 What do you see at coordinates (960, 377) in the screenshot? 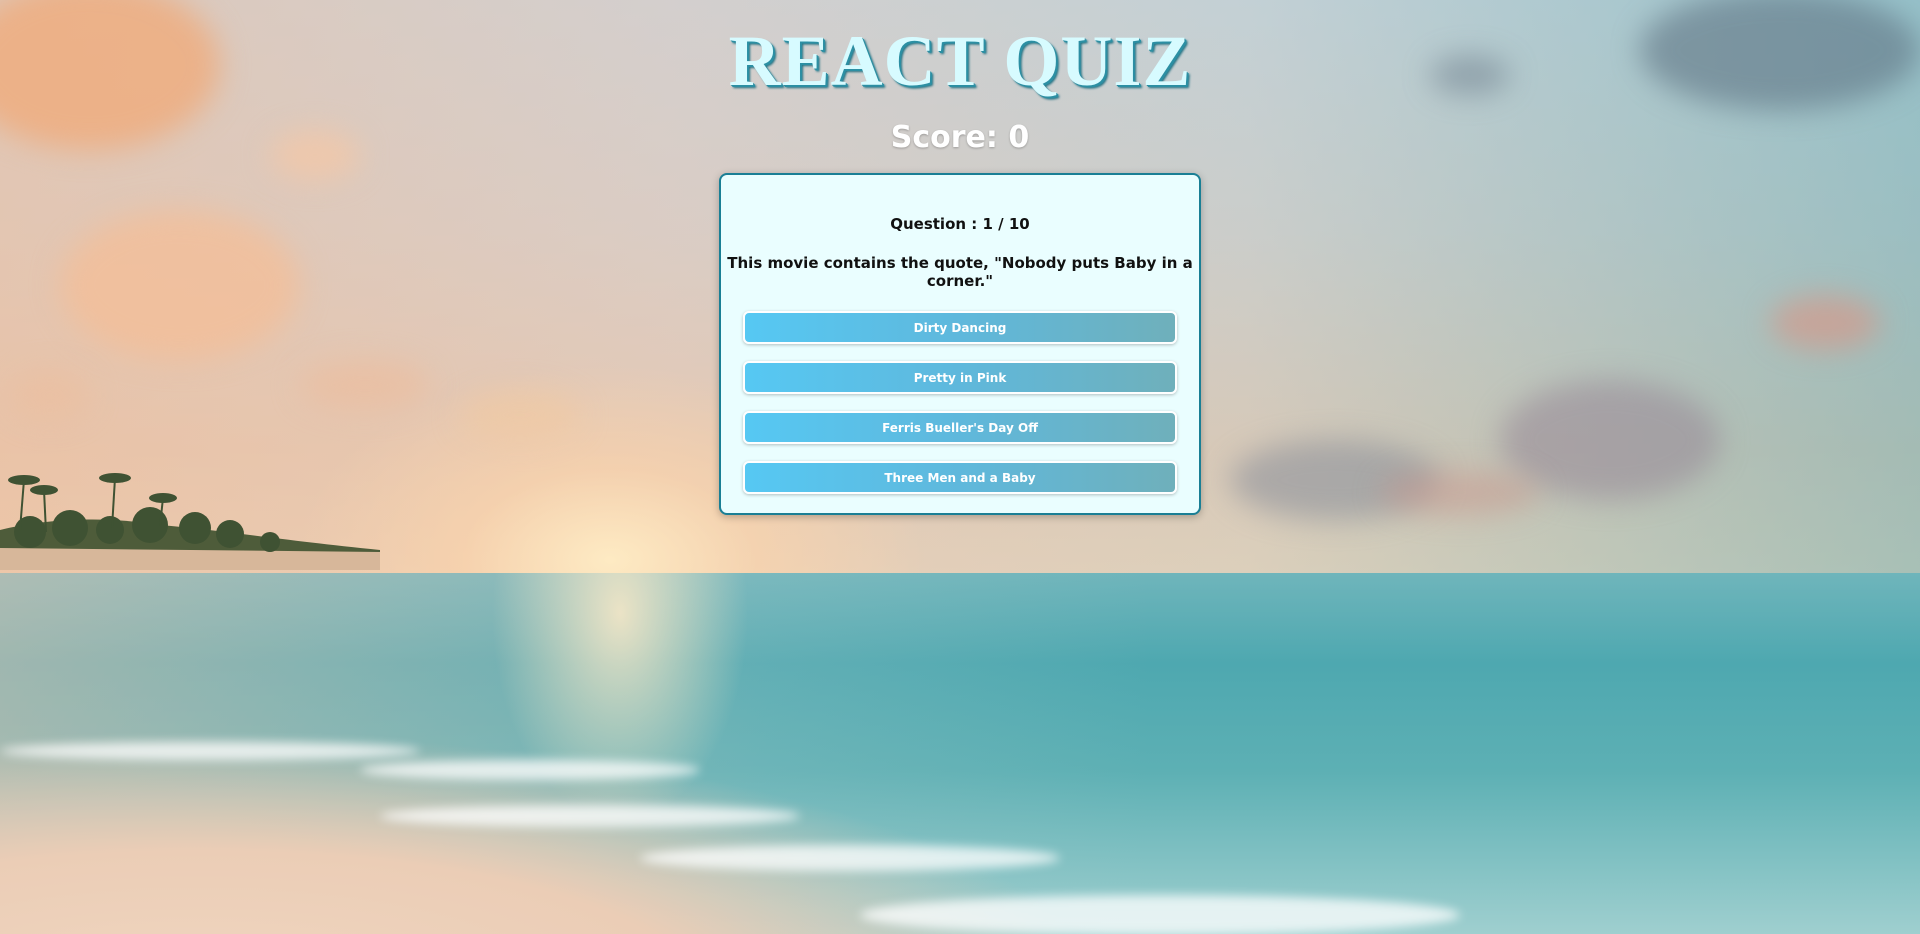
I see `answer-button: Pretty in Pink` at bounding box center [960, 377].